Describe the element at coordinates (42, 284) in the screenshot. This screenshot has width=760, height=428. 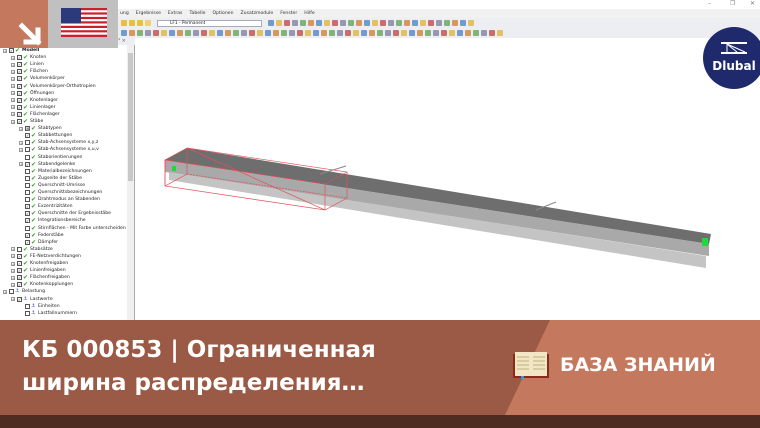
I see `tree-item: + ✓ ✔ Knotenkopplungen` at that location.